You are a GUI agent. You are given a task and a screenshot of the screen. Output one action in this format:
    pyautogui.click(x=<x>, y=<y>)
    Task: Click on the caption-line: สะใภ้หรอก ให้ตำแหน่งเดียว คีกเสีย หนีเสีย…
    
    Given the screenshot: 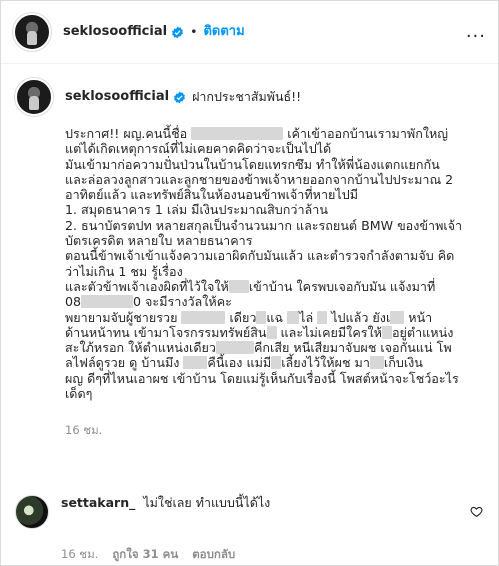 What is the action you would take?
    pyautogui.click(x=275, y=347)
    